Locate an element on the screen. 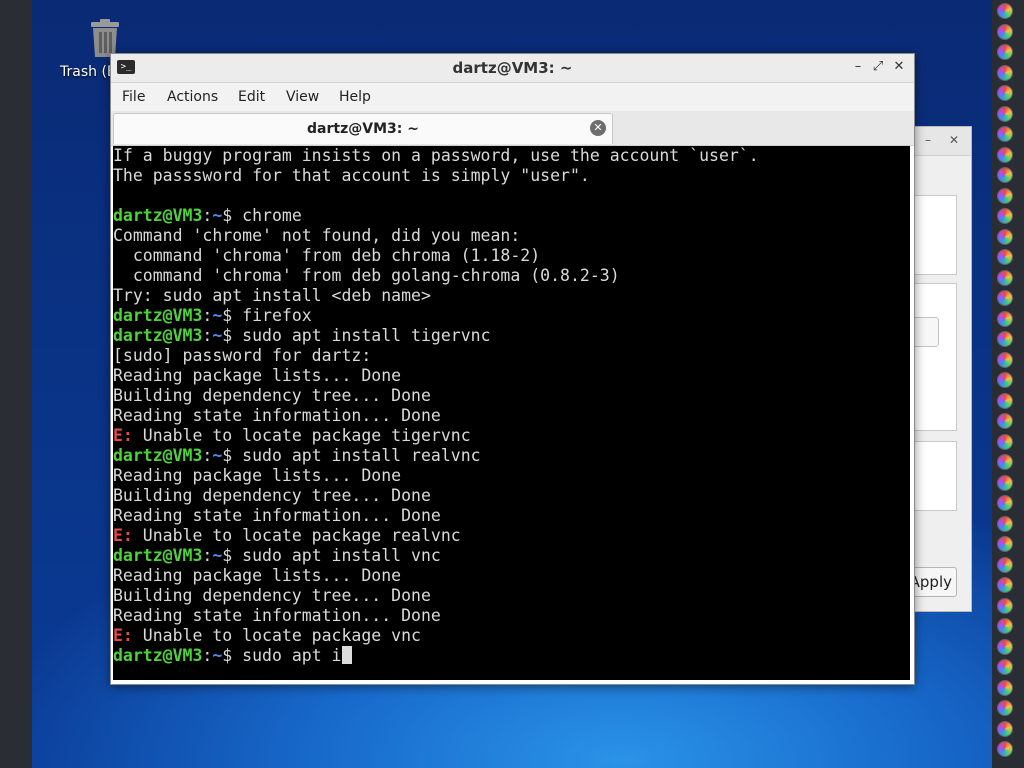 The image size is (1024, 768). left-panel is located at coordinates (16, 384).